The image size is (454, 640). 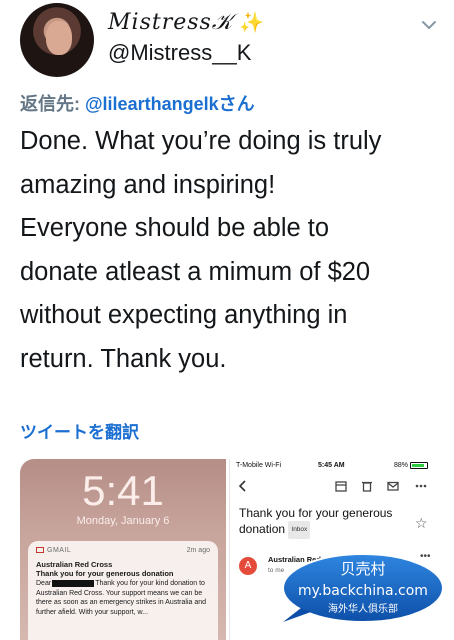 I want to click on back-arrow-icon, so click(x=242, y=486).